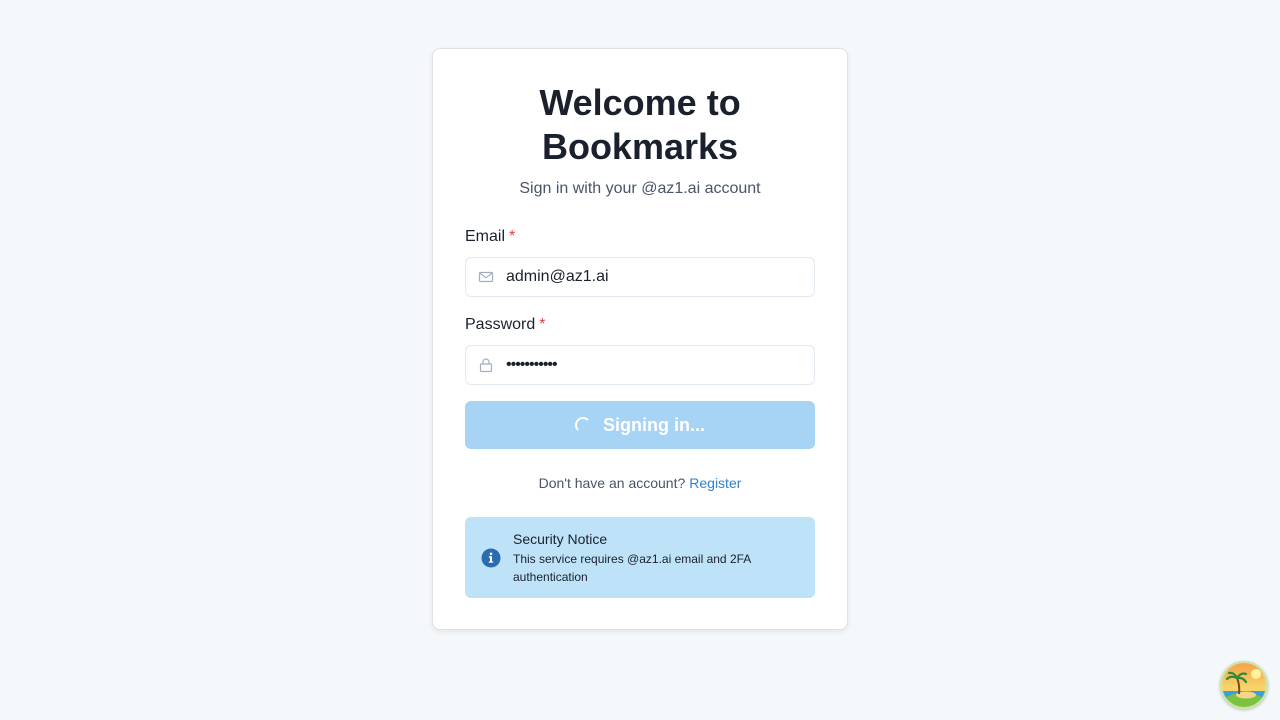 The image size is (1280, 720). I want to click on notice-title: Security Notice, so click(560, 538).